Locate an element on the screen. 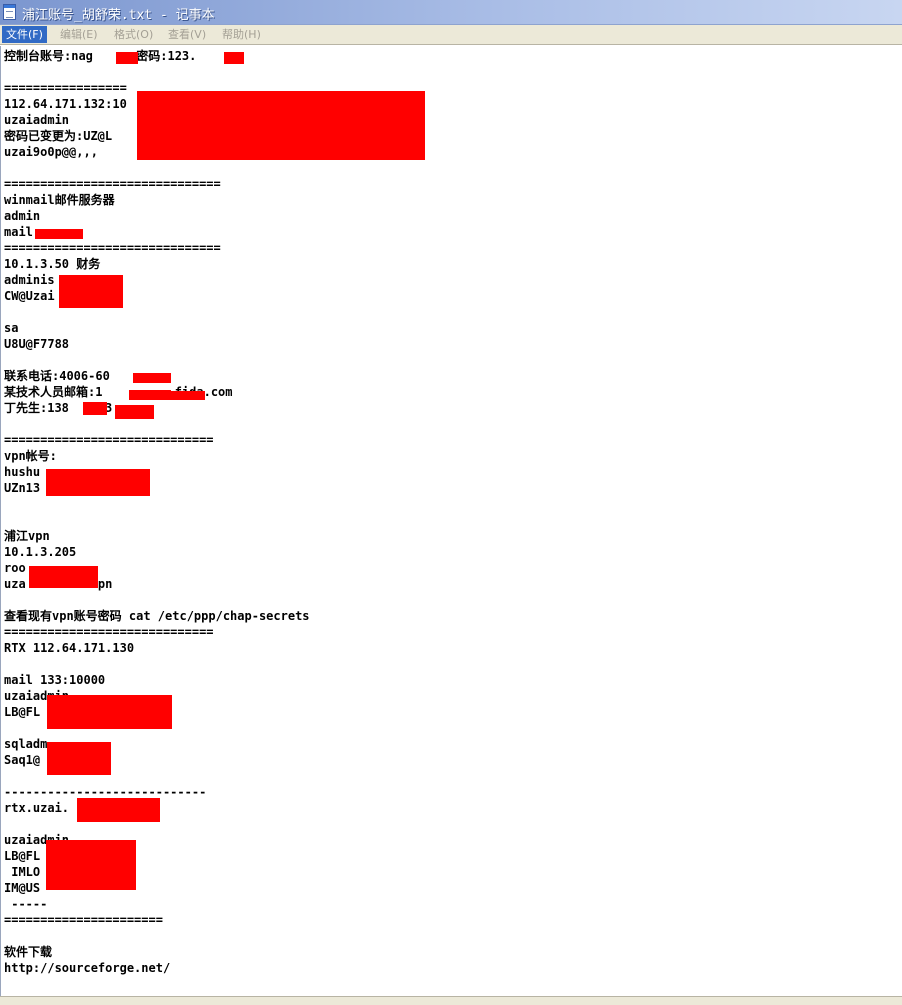 The width and height of the screenshot is (902, 1005). text-line: 联系电话:4006-60 is located at coordinates (57, 376).